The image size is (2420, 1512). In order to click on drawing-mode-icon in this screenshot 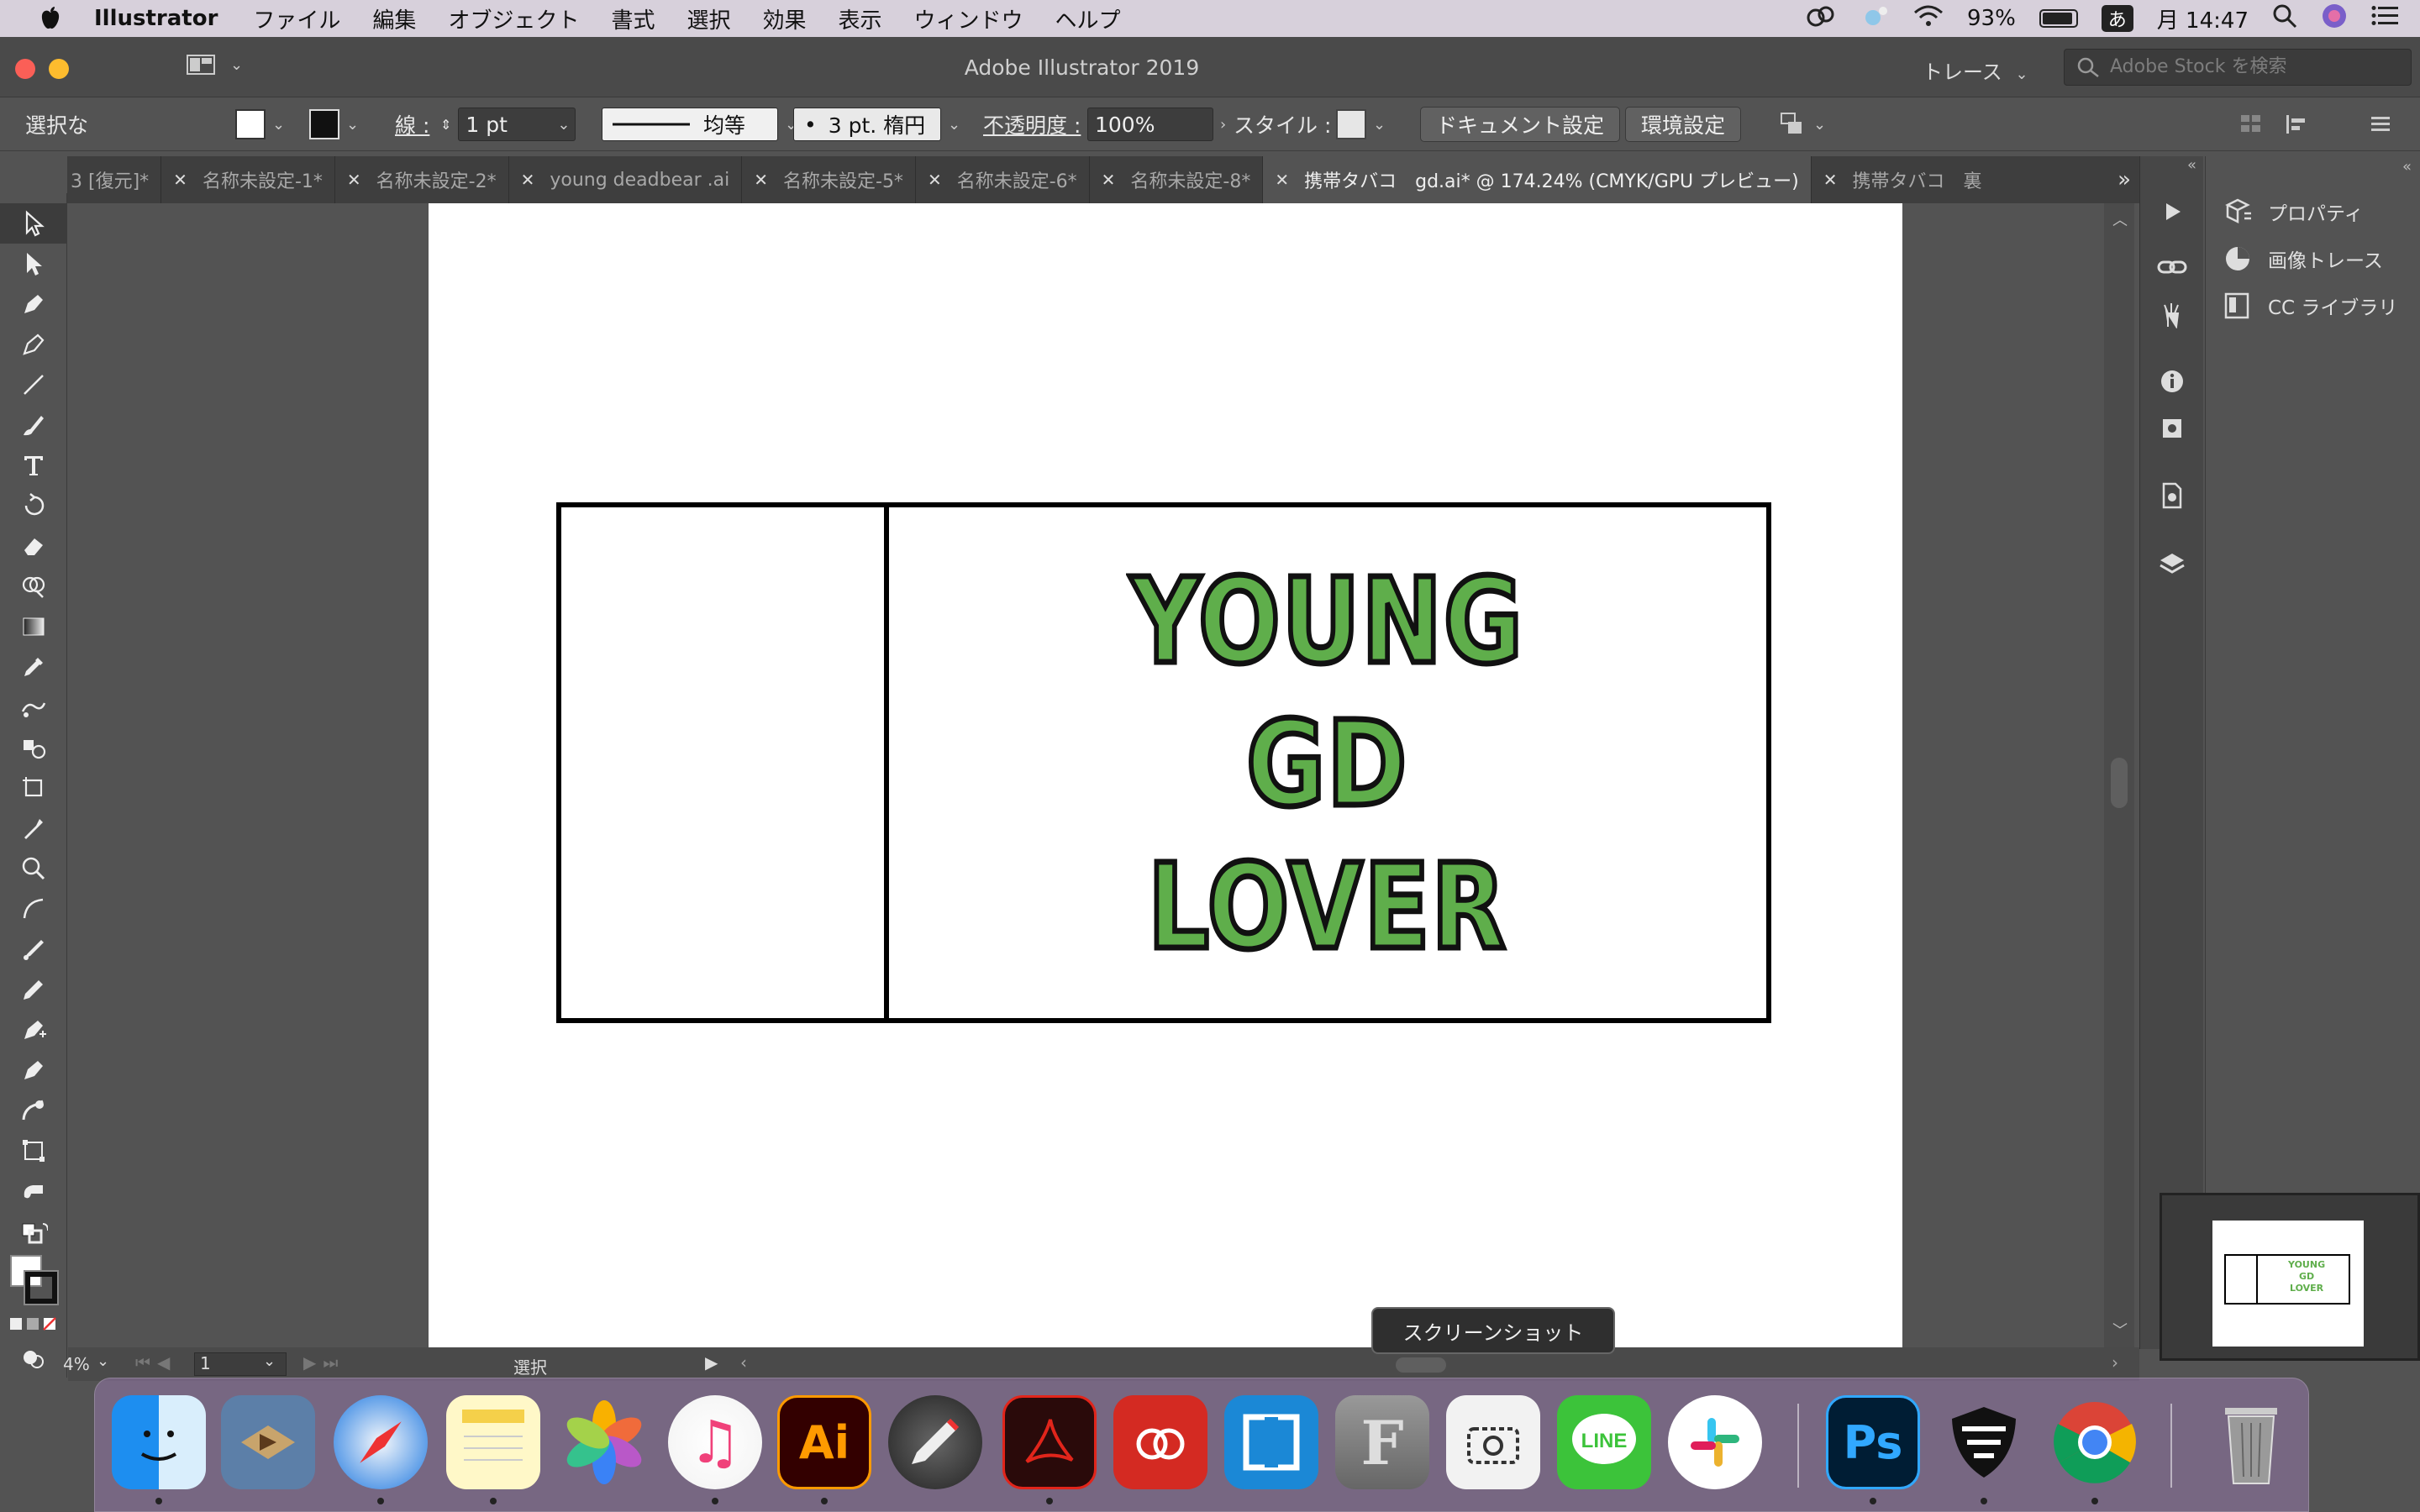, I will do `click(34, 1359)`.